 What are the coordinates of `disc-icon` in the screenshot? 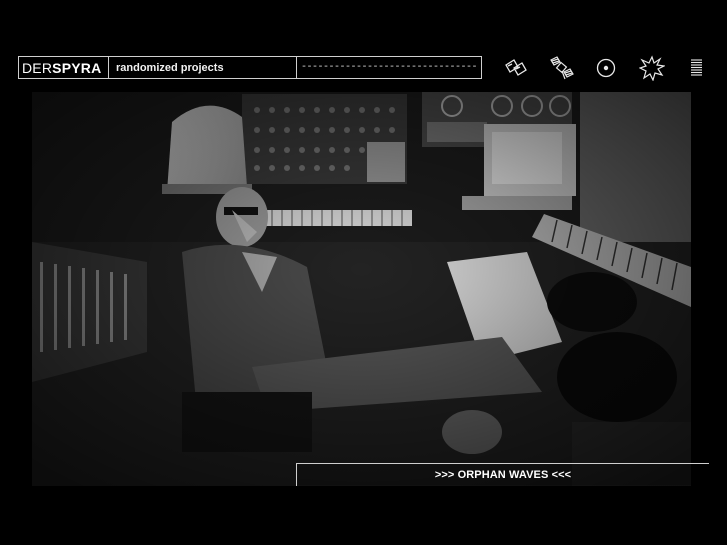 It's located at (606, 68).